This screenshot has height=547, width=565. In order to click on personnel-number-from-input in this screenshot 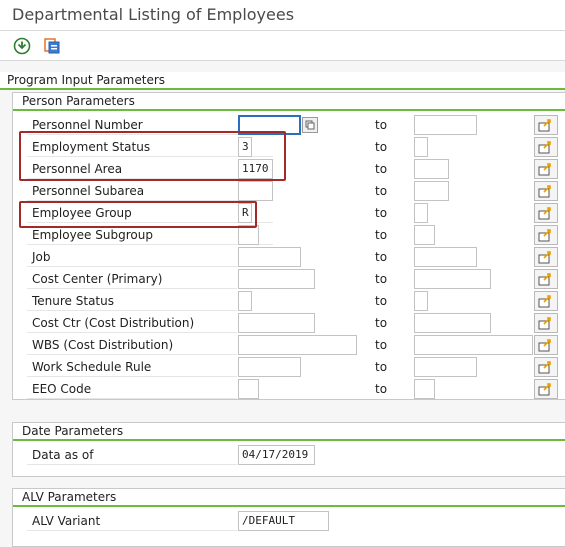, I will do `click(269, 125)`.